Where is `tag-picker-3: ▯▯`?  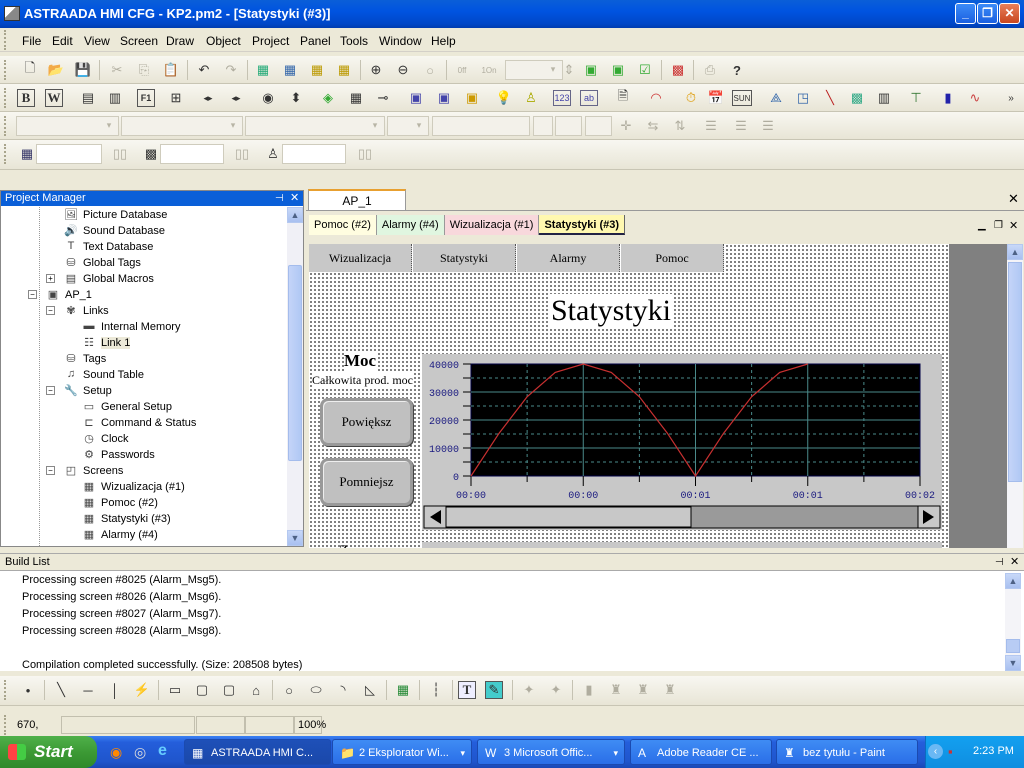
tag-picker-3: ▯▯ is located at coordinates (365, 154).